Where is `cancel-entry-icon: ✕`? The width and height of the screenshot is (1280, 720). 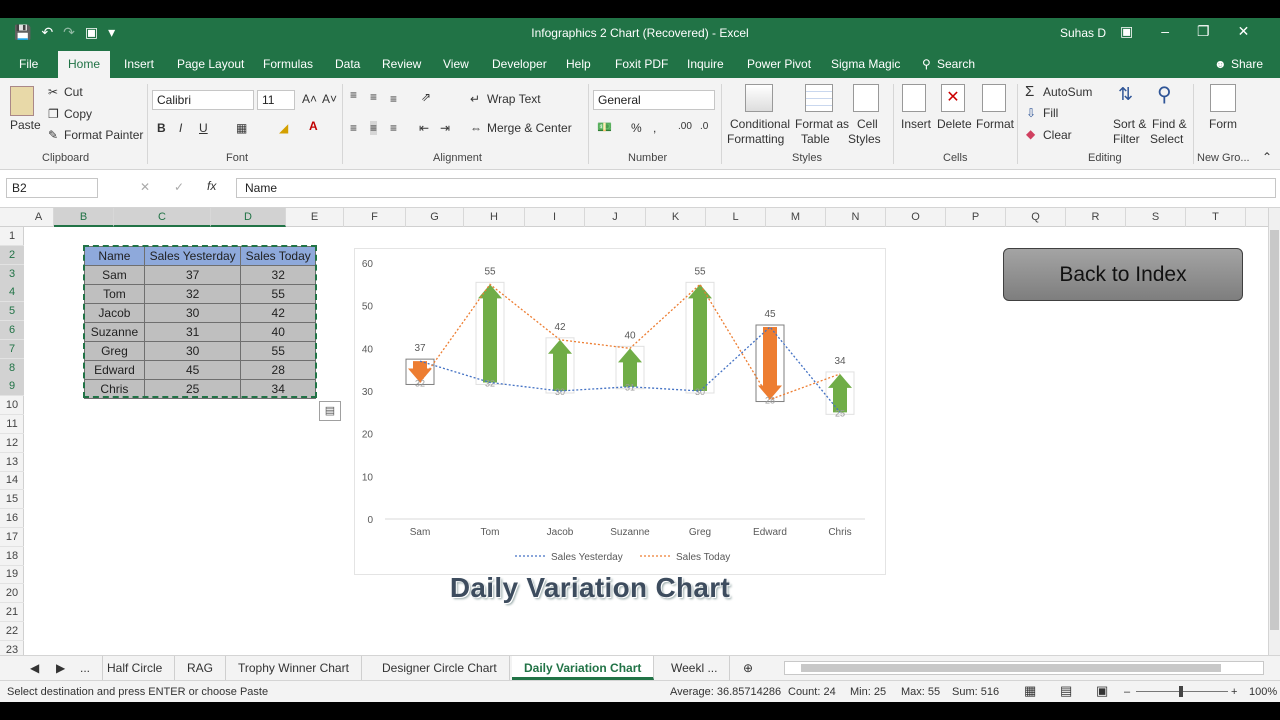 cancel-entry-icon: ✕ is located at coordinates (145, 187).